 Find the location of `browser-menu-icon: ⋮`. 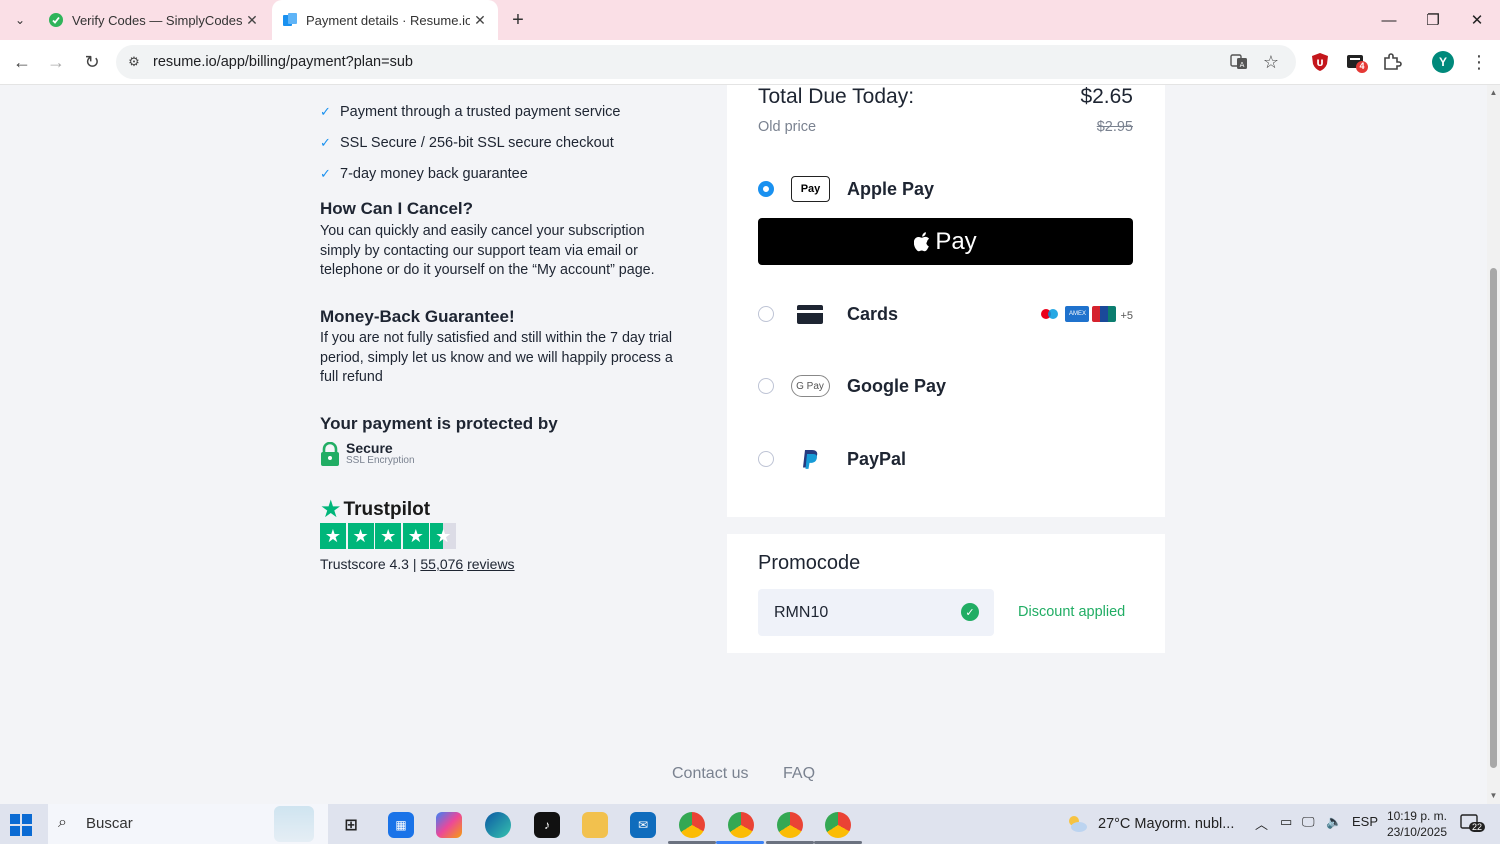

browser-menu-icon: ⋮ is located at coordinates (1479, 62).